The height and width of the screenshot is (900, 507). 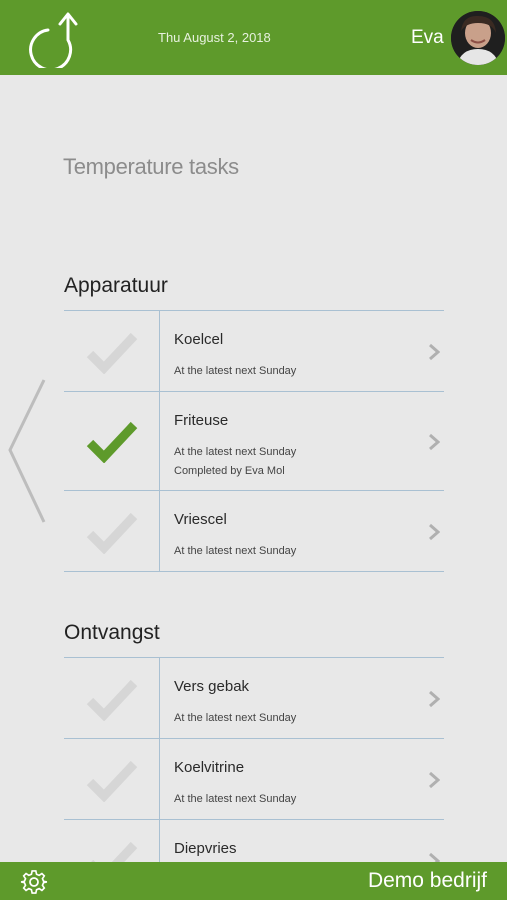 I want to click on top-bar: Thu August 2, 2018 Eva, so click(x=253, y=37).